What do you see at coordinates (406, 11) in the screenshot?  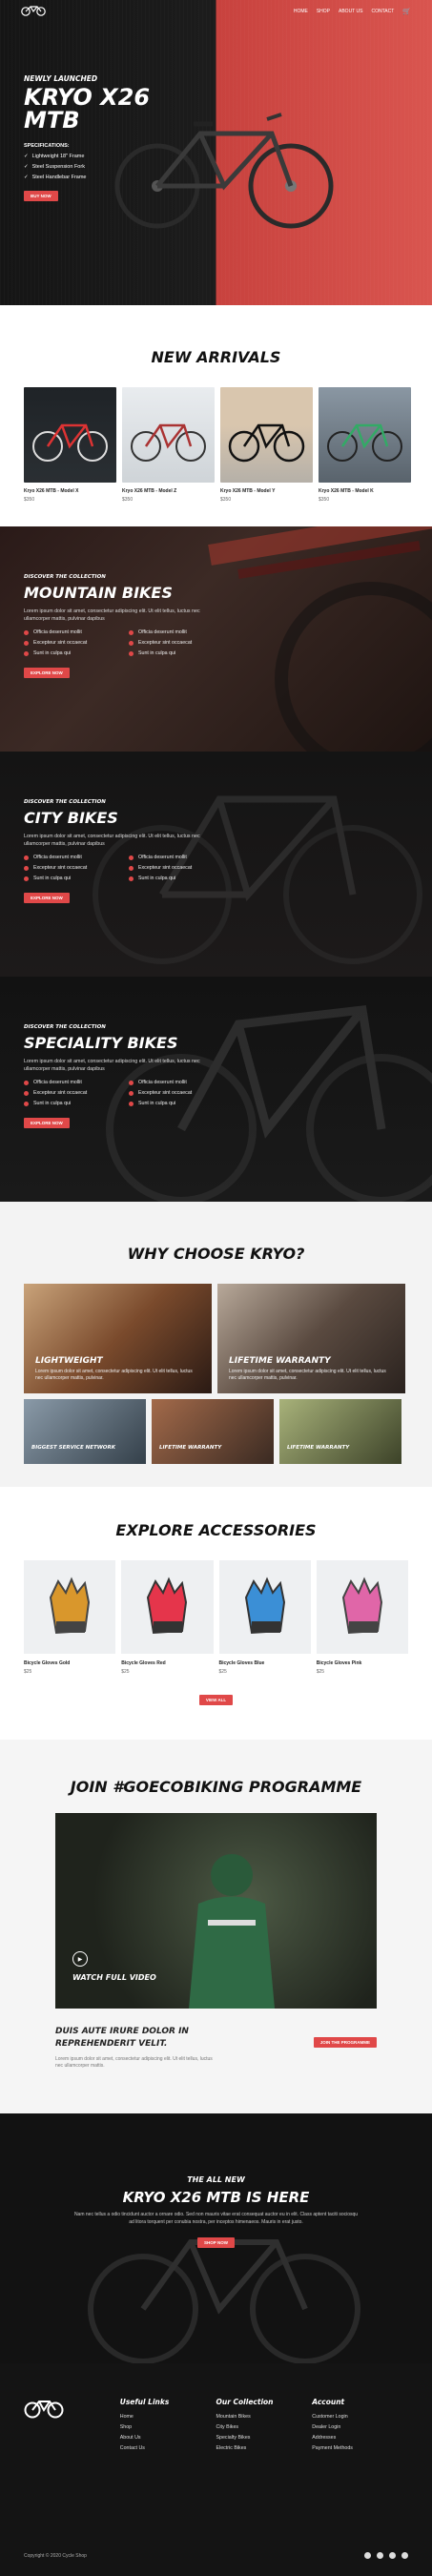 I see `cart-icon: 🛒` at bounding box center [406, 11].